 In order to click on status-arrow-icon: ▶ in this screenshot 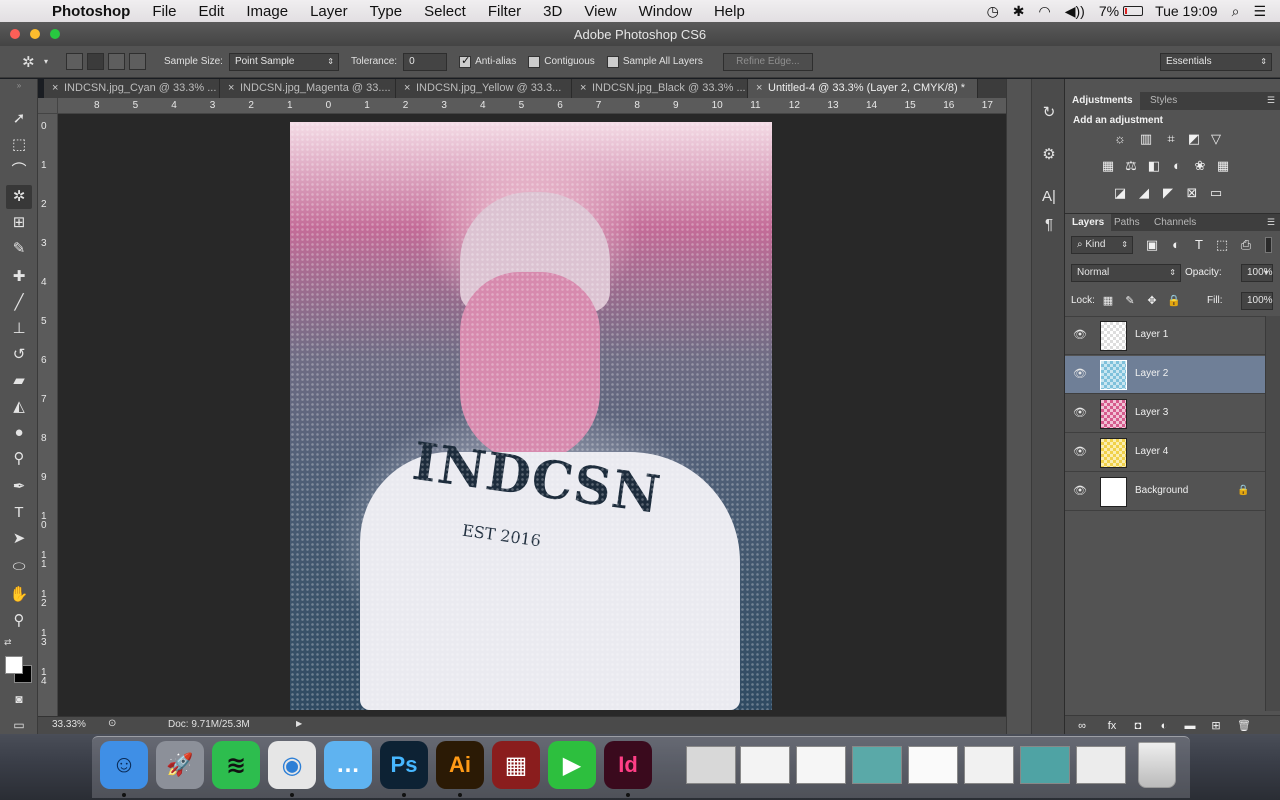, I will do `click(299, 723)`.